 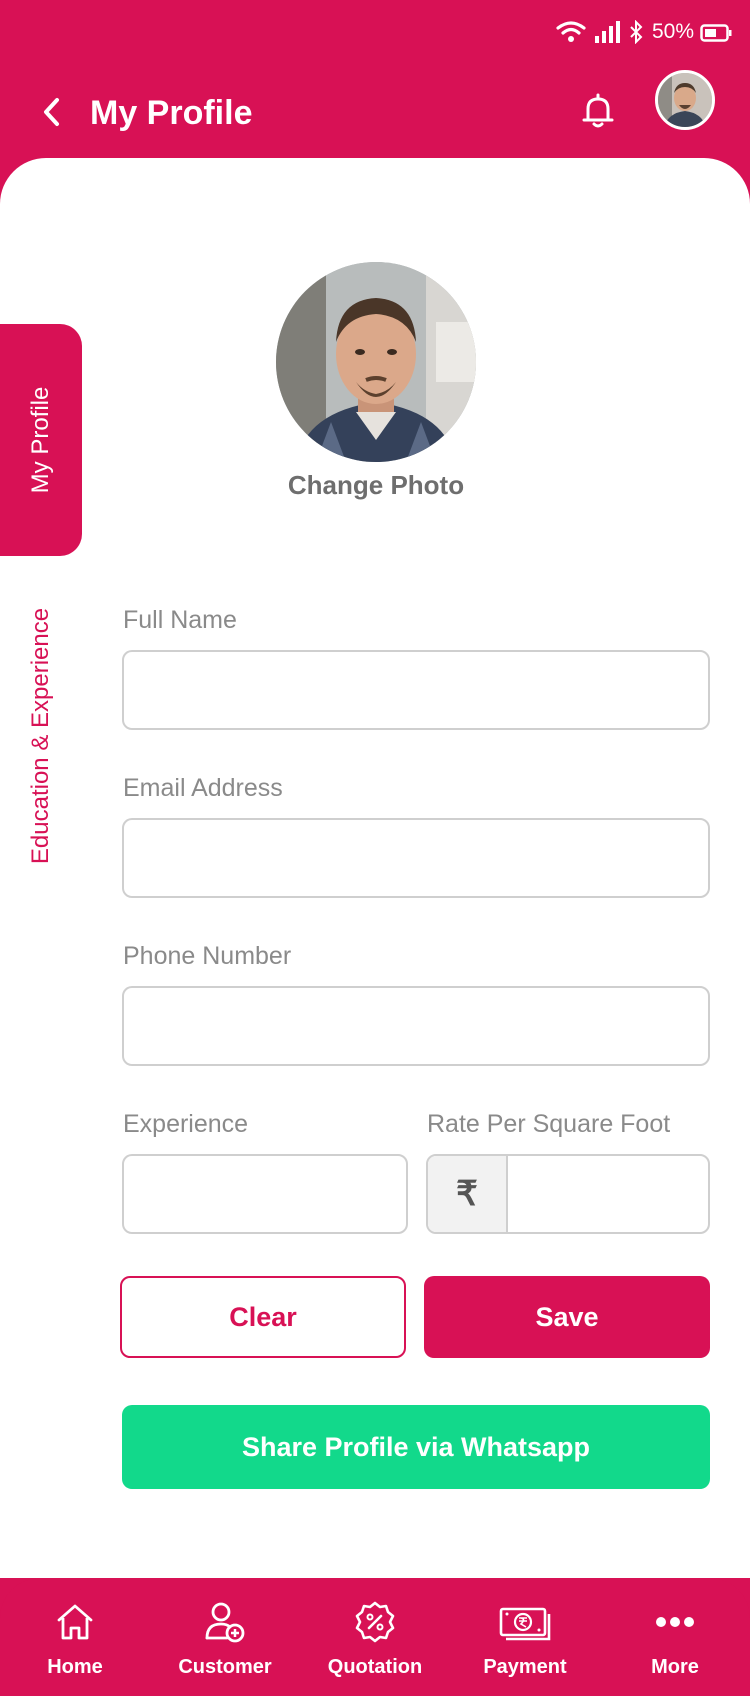 What do you see at coordinates (180, 620) in the screenshot?
I see `full-name-label: Full Name` at bounding box center [180, 620].